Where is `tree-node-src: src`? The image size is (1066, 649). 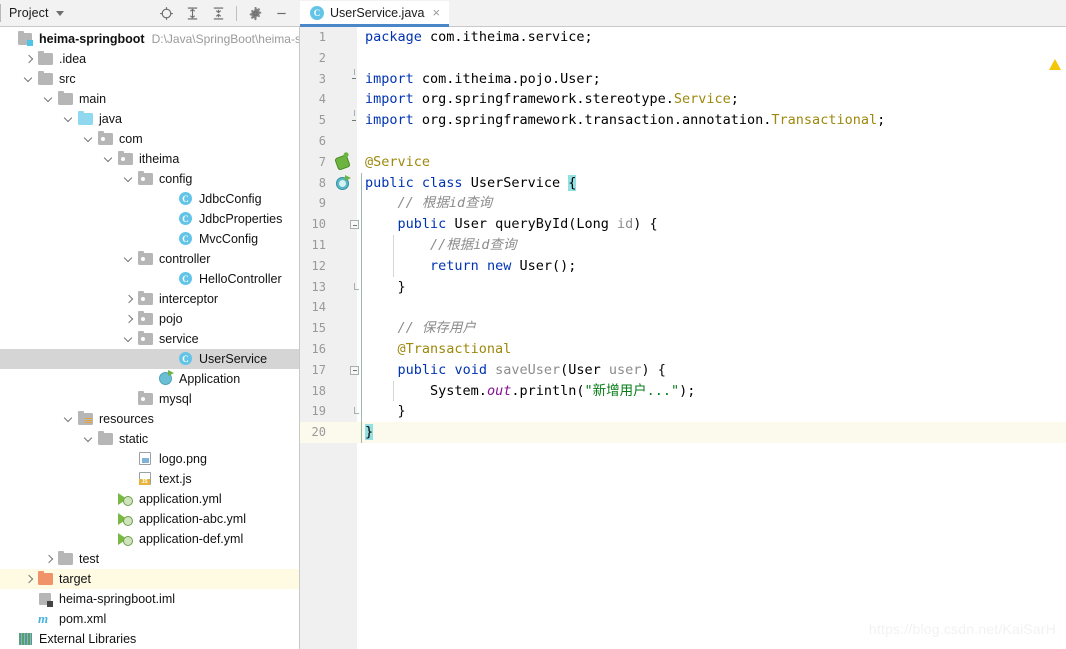 tree-node-src: src is located at coordinates (149, 79).